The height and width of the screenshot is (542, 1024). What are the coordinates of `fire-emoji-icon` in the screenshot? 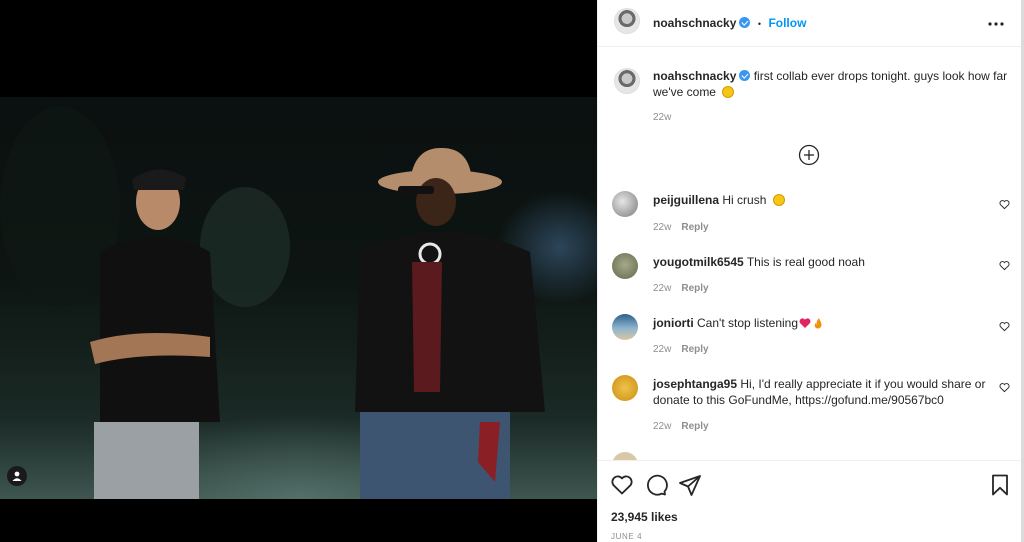 It's located at (818, 323).